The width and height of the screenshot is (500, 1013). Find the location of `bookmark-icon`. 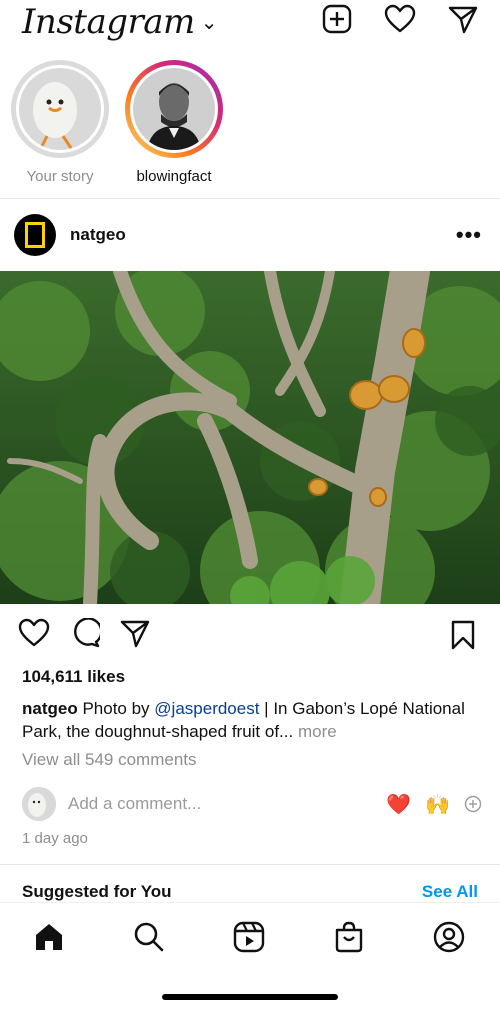

bookmark-icon is located at coordinates (463, 635).